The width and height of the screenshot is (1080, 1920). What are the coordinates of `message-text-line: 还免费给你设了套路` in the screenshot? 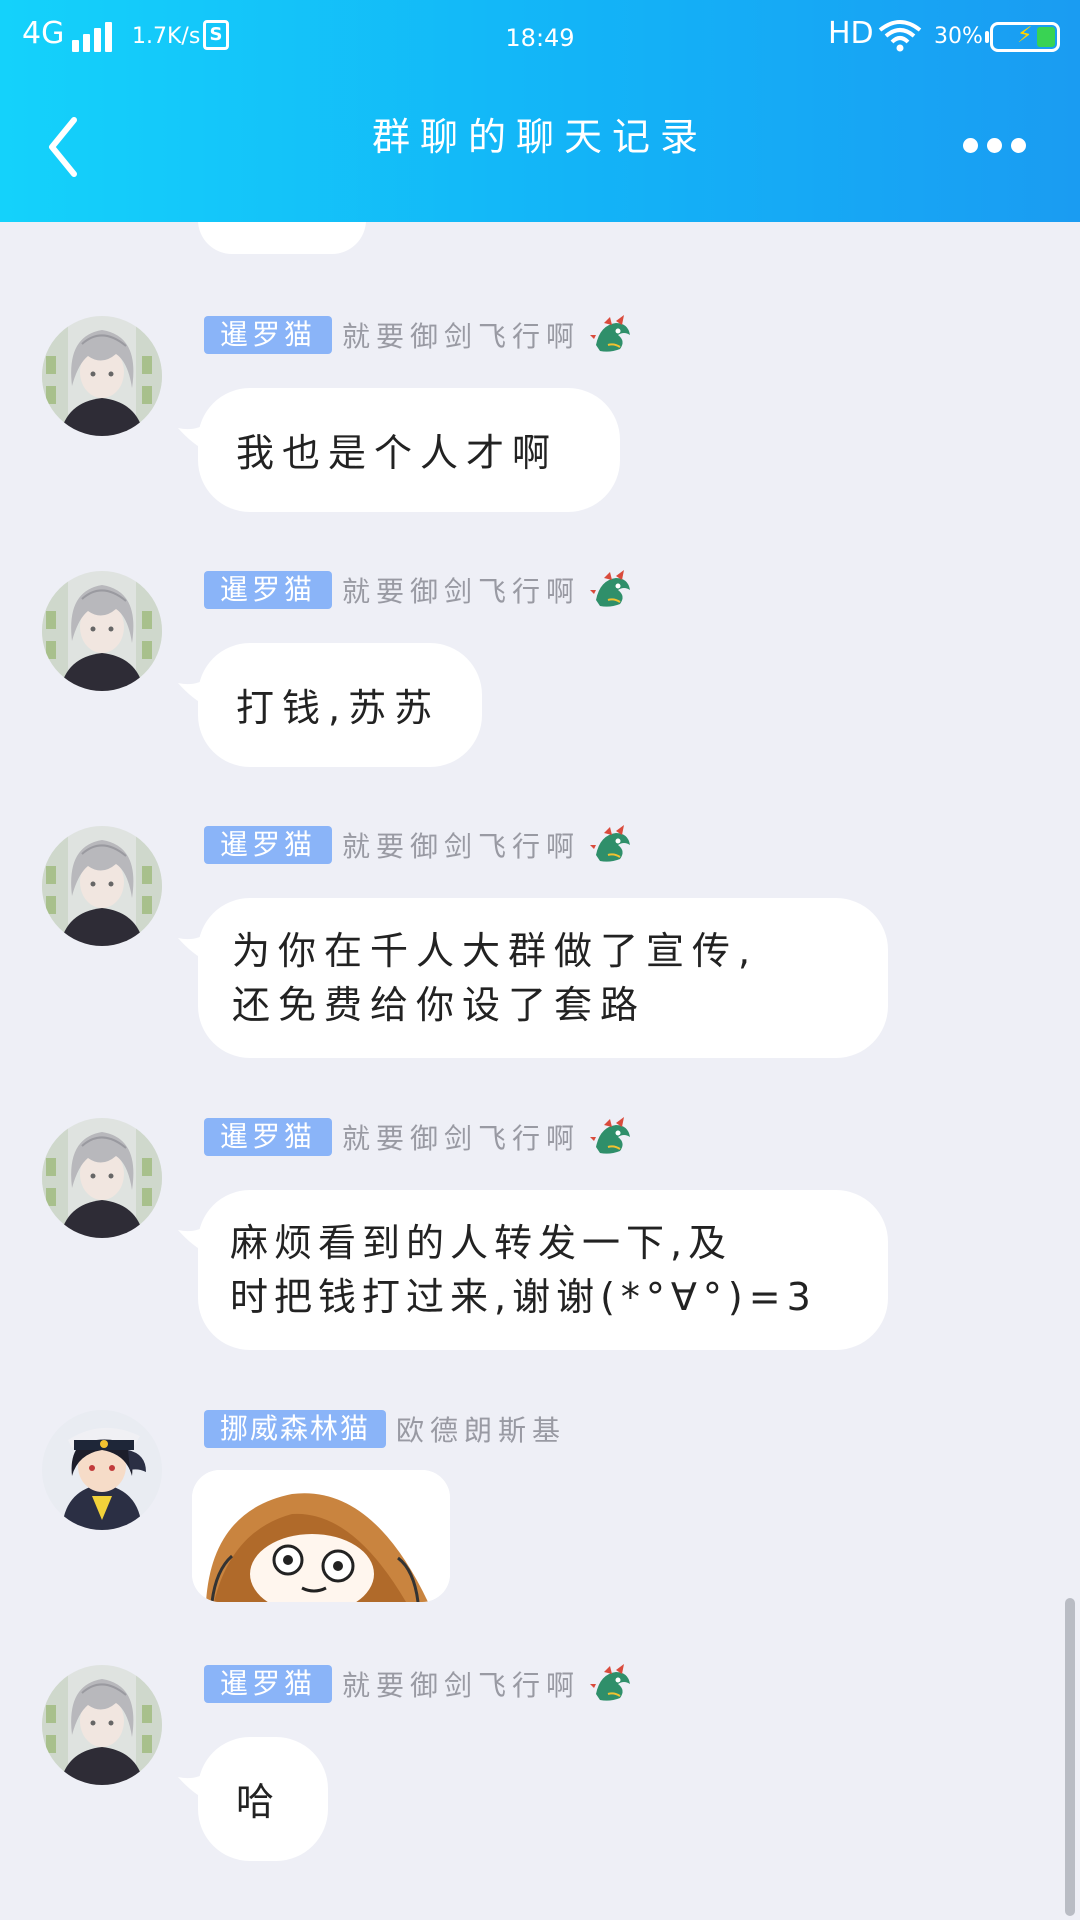 It's located at (439, 1005).